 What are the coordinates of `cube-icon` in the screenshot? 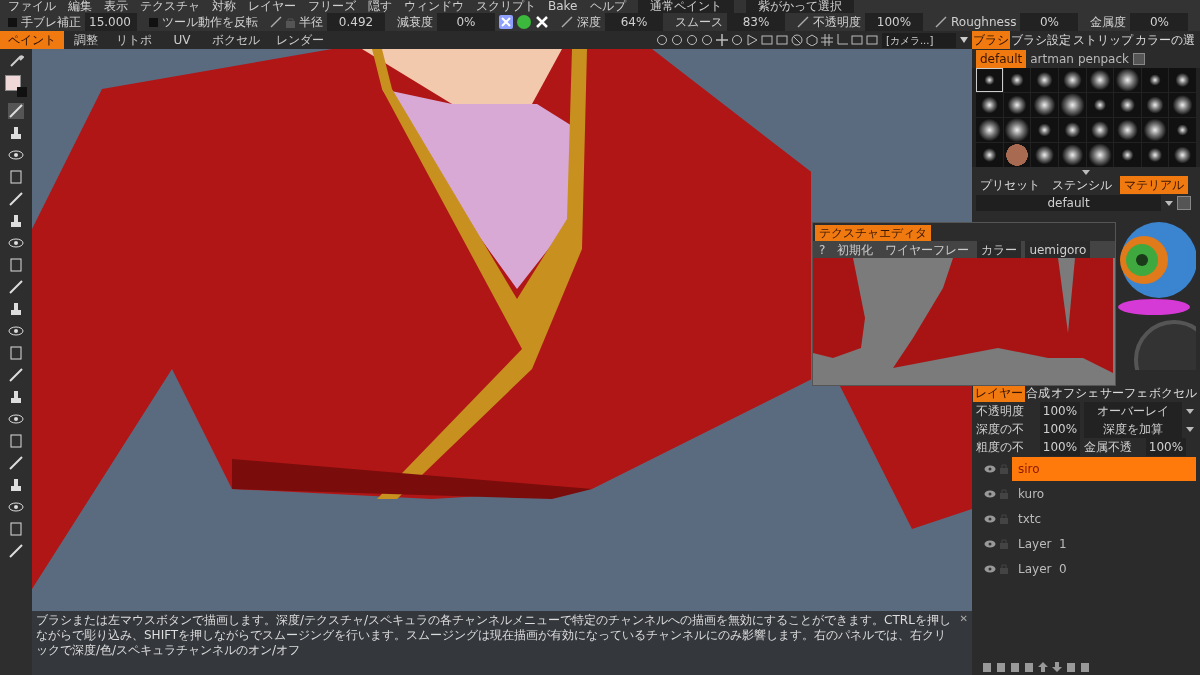 It's located at (812, 40).